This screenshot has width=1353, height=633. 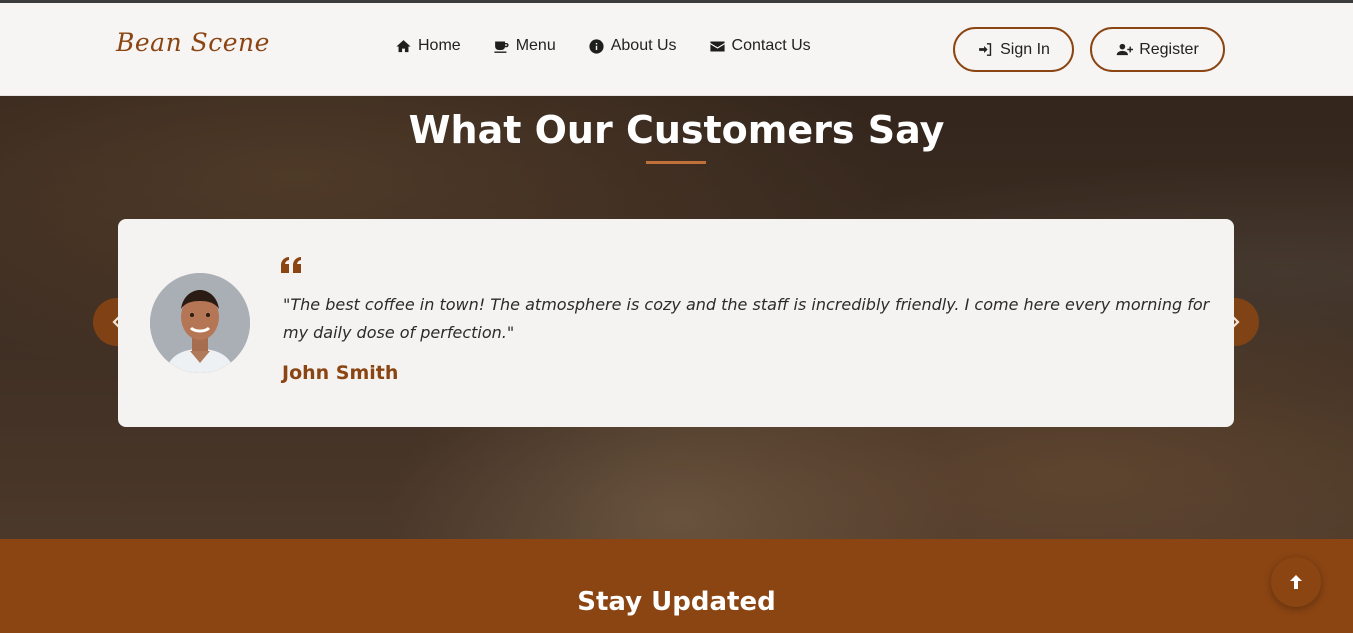 I want to click on nav-home: Home, so click(x=428, y=46).